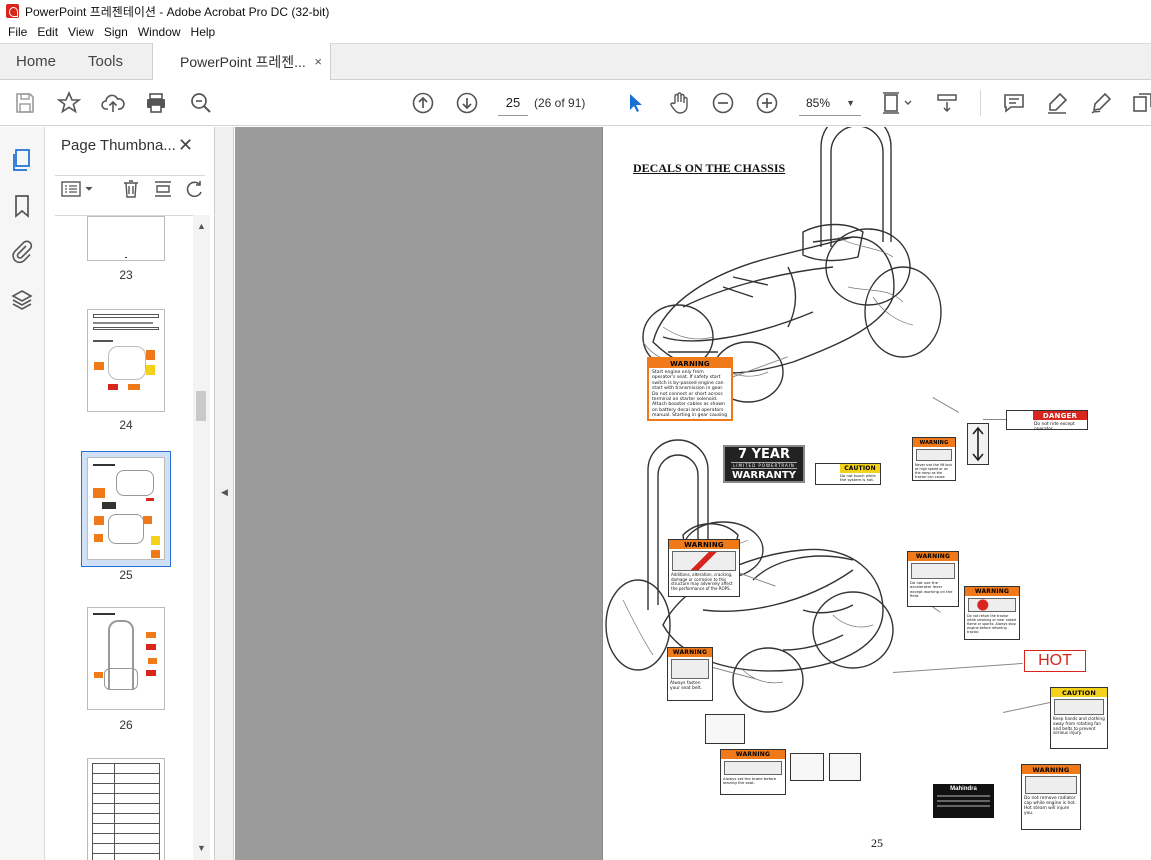 Image resolution: width=1151 pixels, height=860 pixels. What do you see at coordinates (201, 406) in the screenshot?
I see `scrollbar-thumb` at bounding box center [201, 406].